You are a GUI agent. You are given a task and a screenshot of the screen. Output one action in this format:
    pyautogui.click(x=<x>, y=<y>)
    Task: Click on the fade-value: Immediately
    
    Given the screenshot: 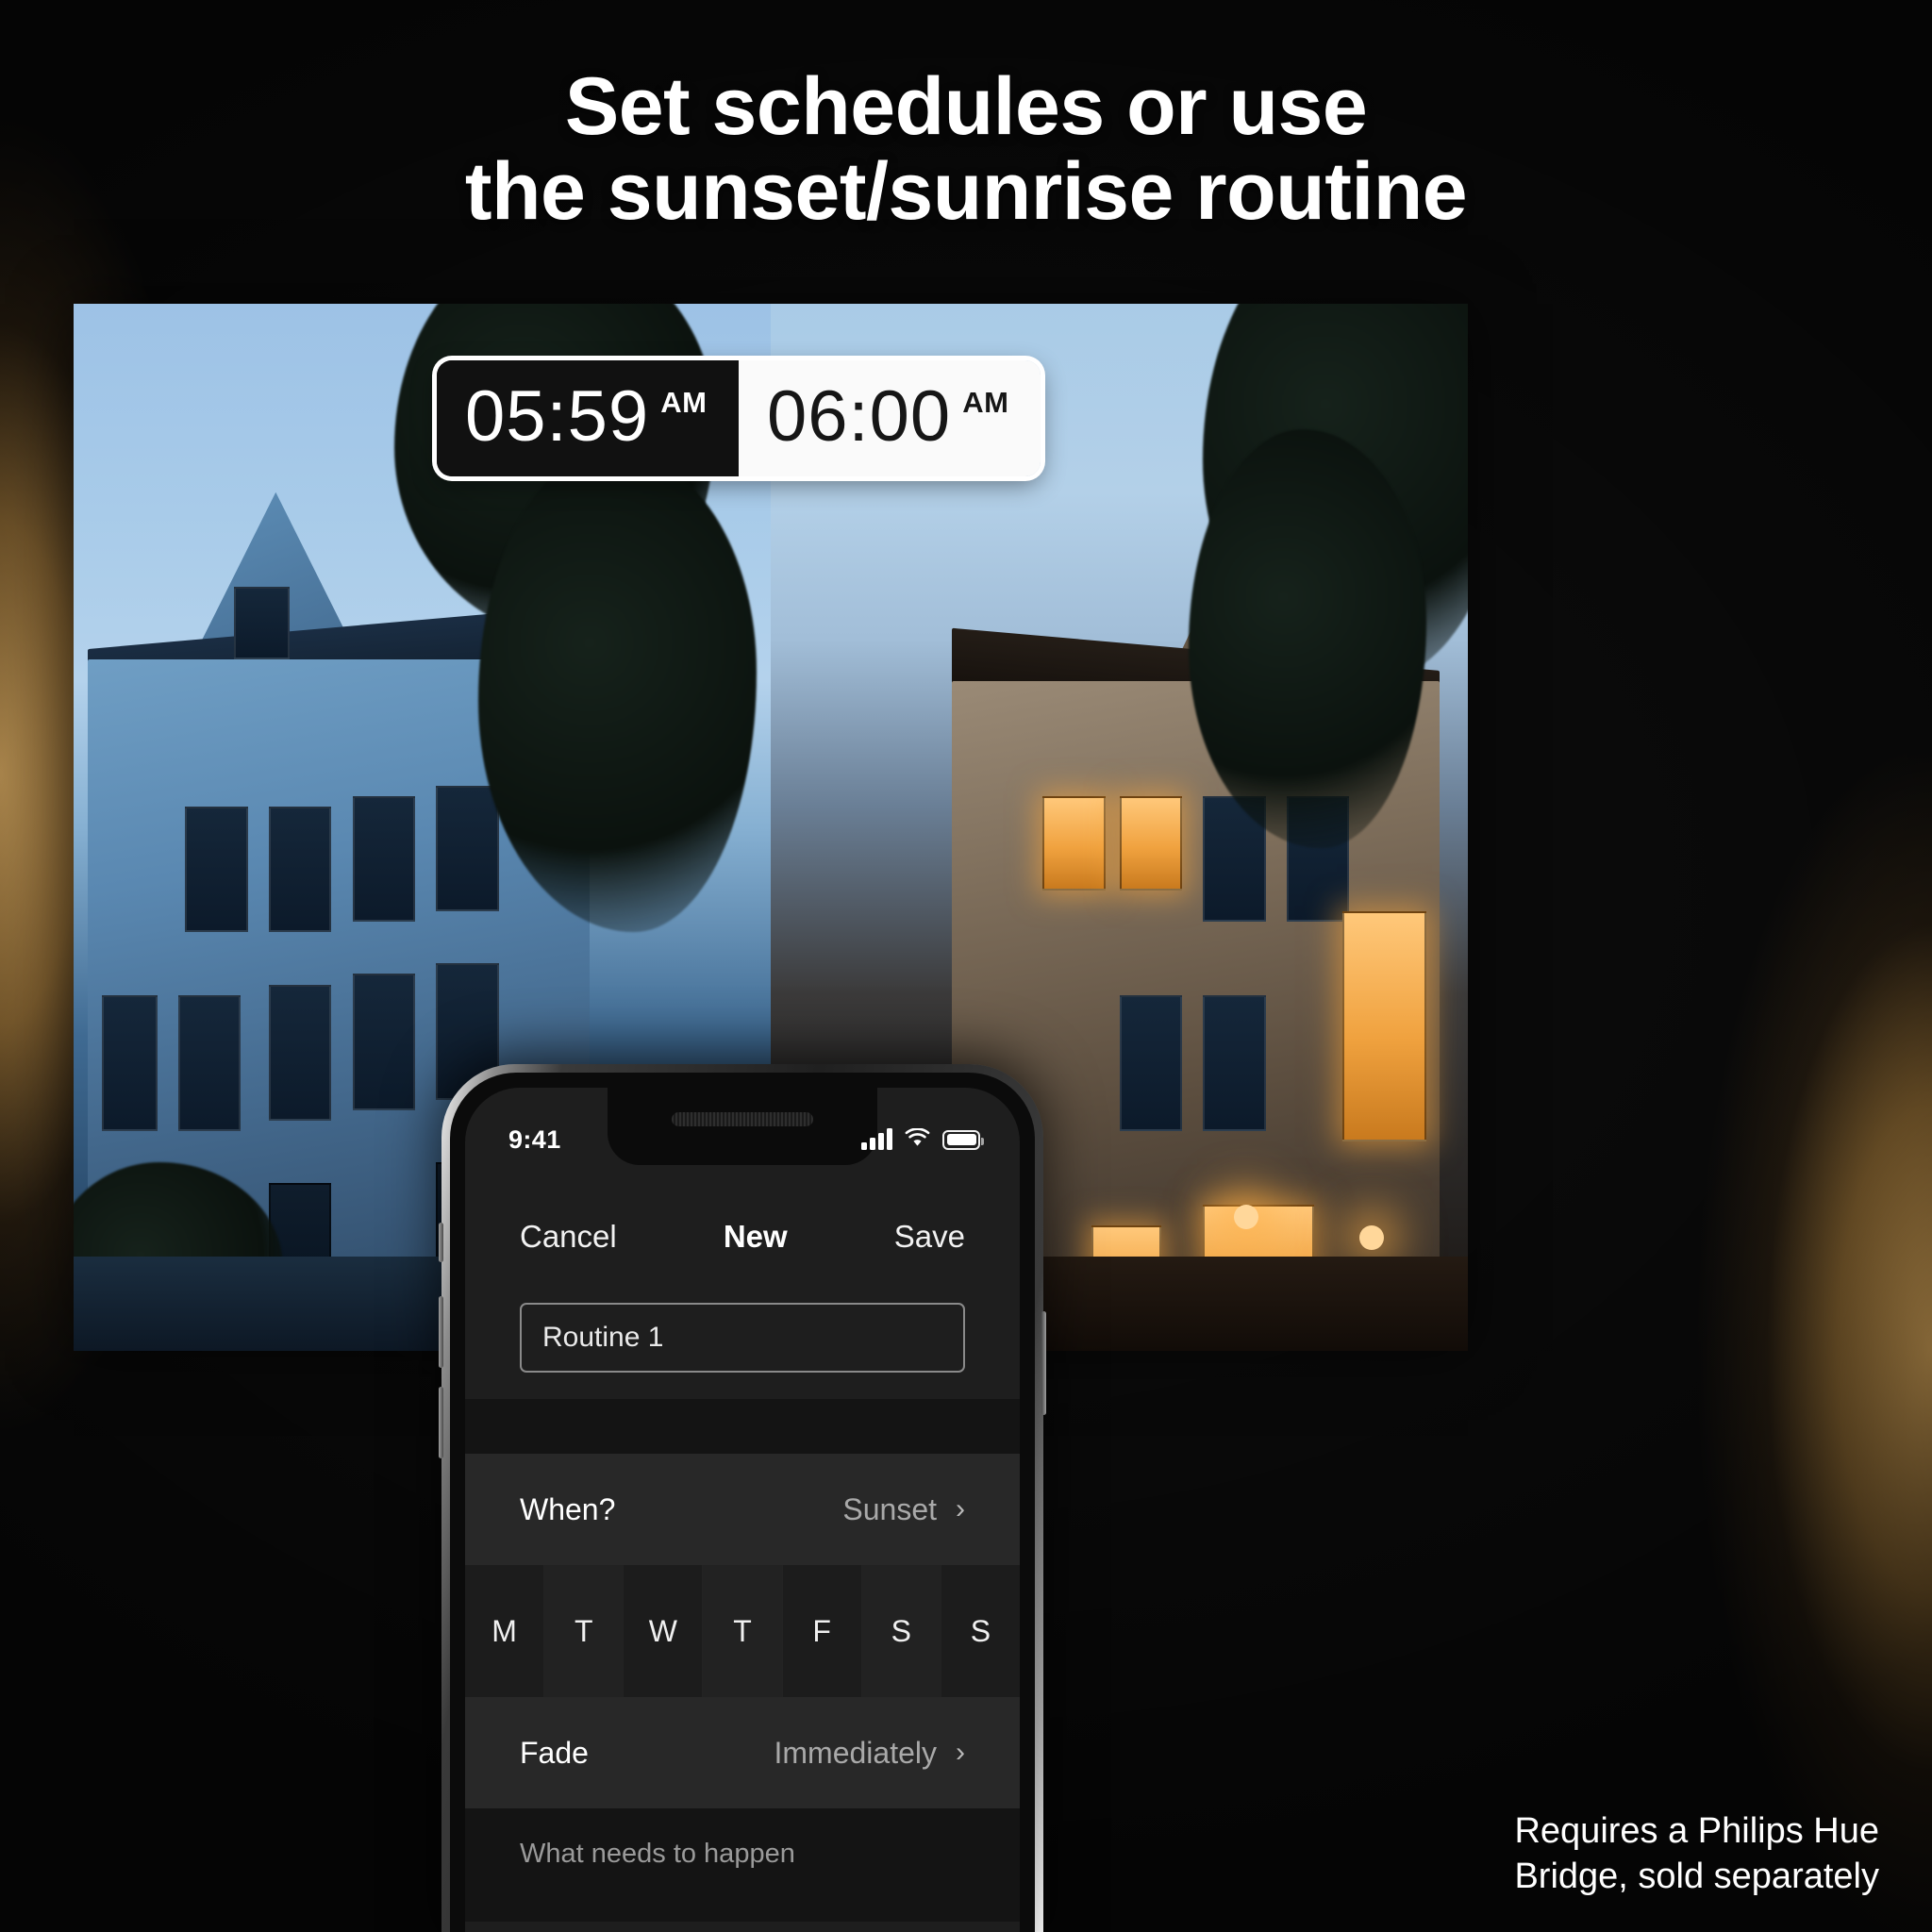 What is the action you would take?
    pyautogui.click(x=856, y=1753)
    